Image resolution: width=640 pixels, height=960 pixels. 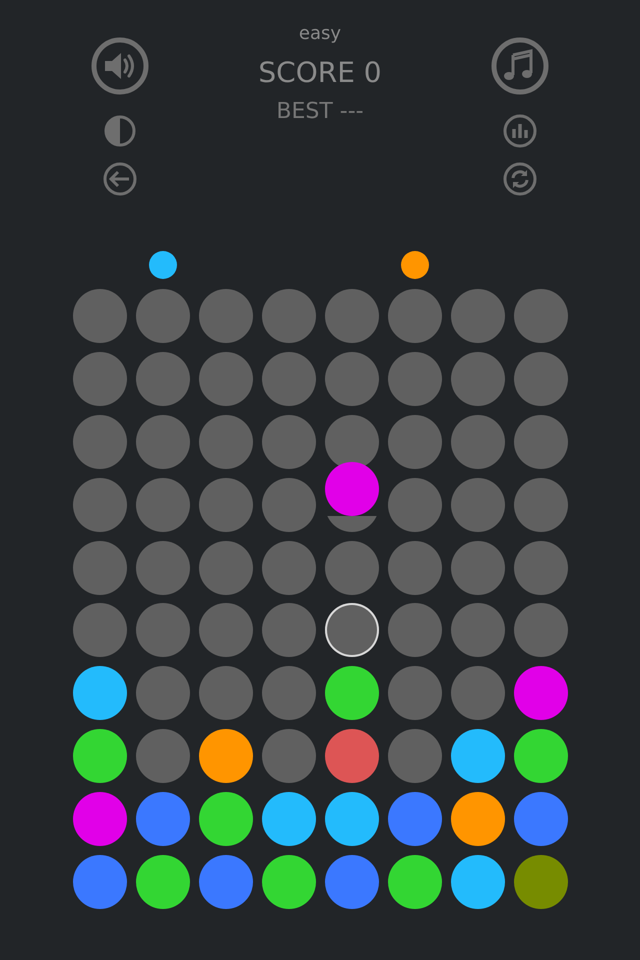 I want to click on back-arrow-icon, so click(x=120, y=179).